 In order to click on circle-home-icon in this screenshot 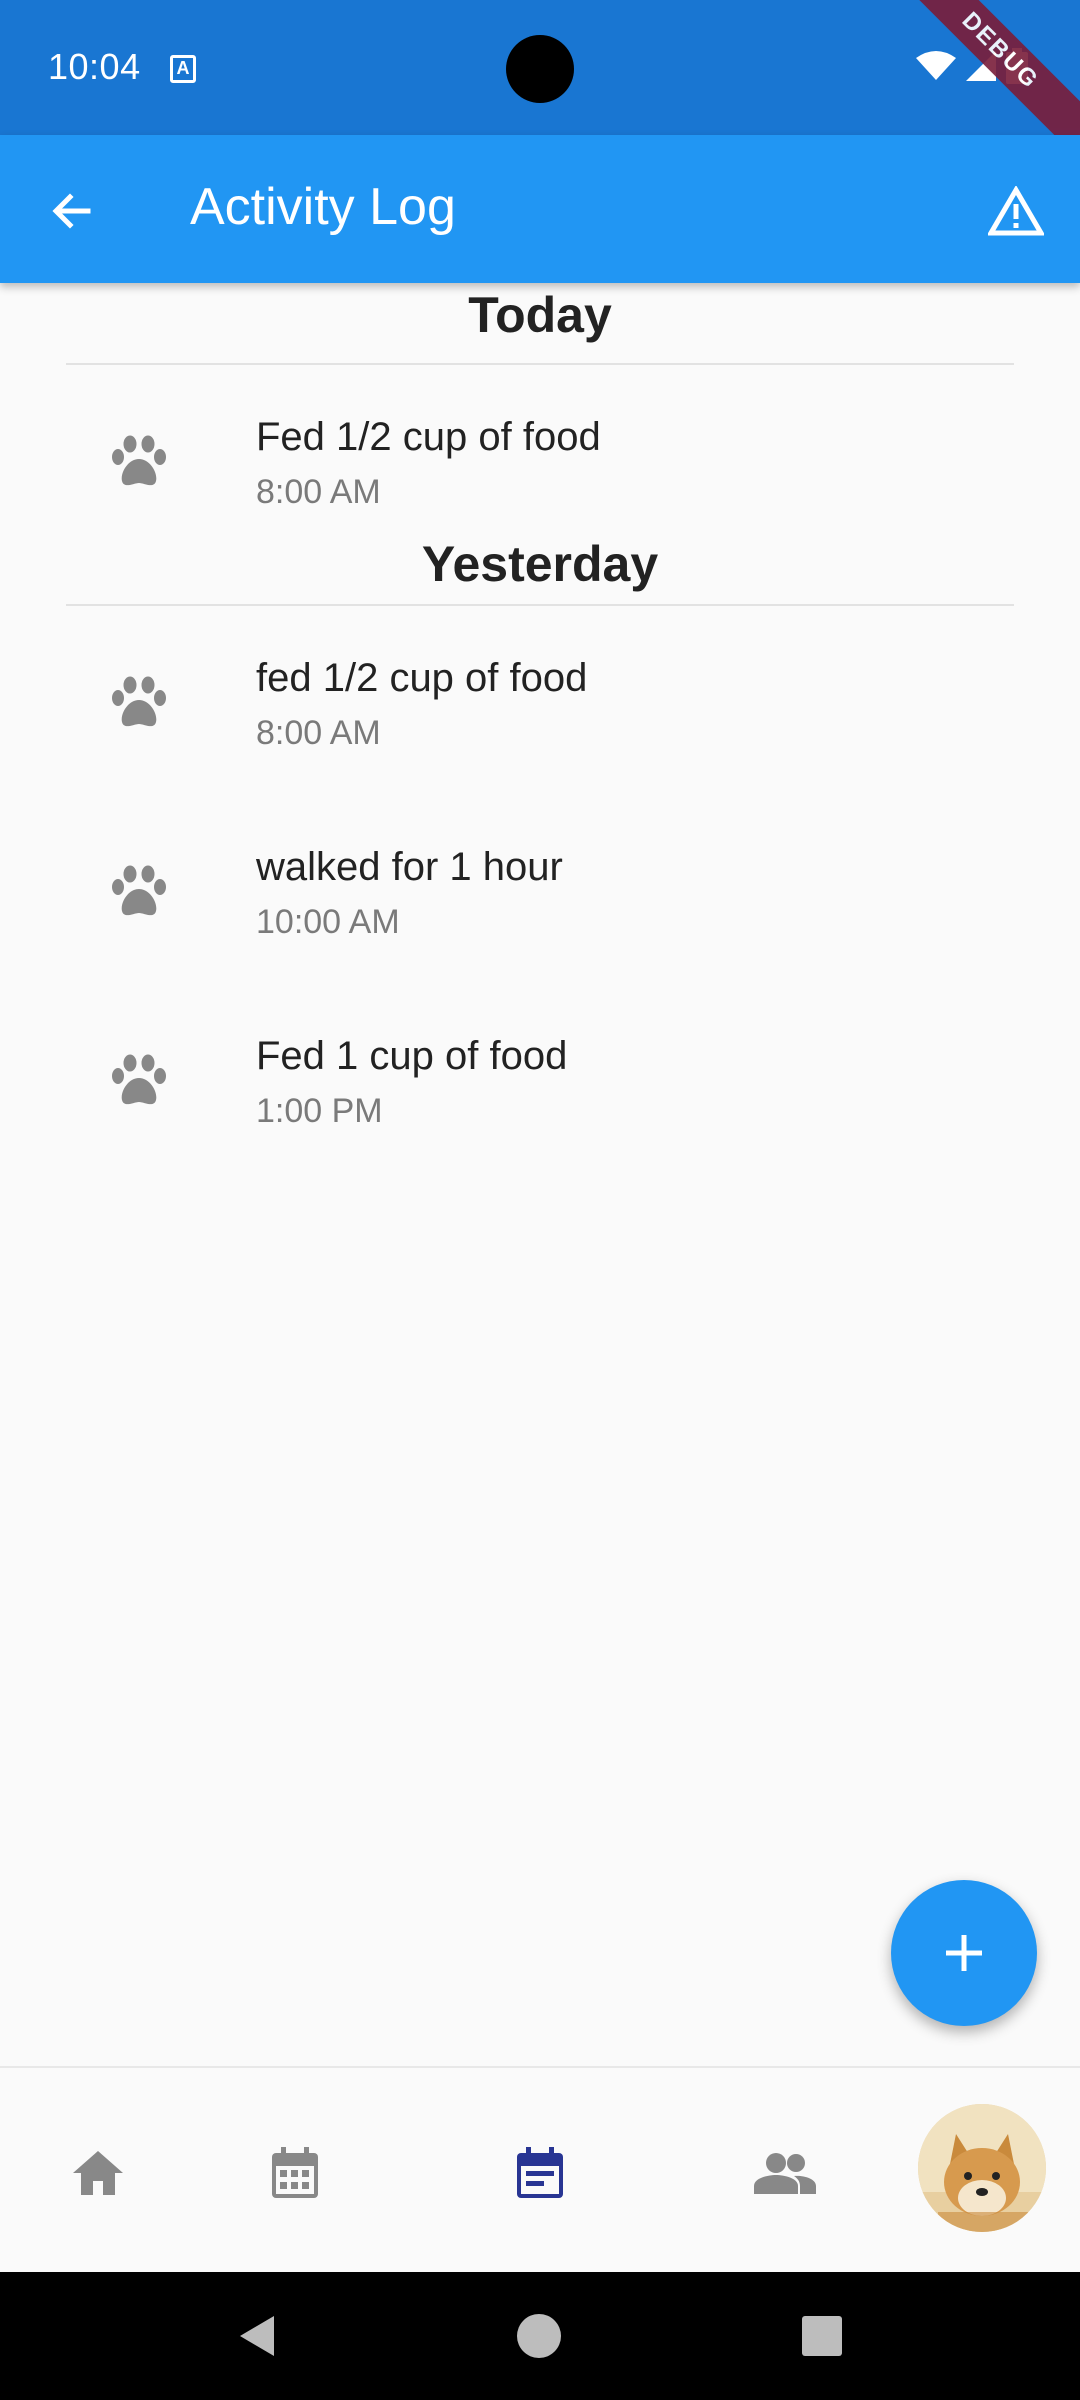, I will do `click(539, 2336)`.